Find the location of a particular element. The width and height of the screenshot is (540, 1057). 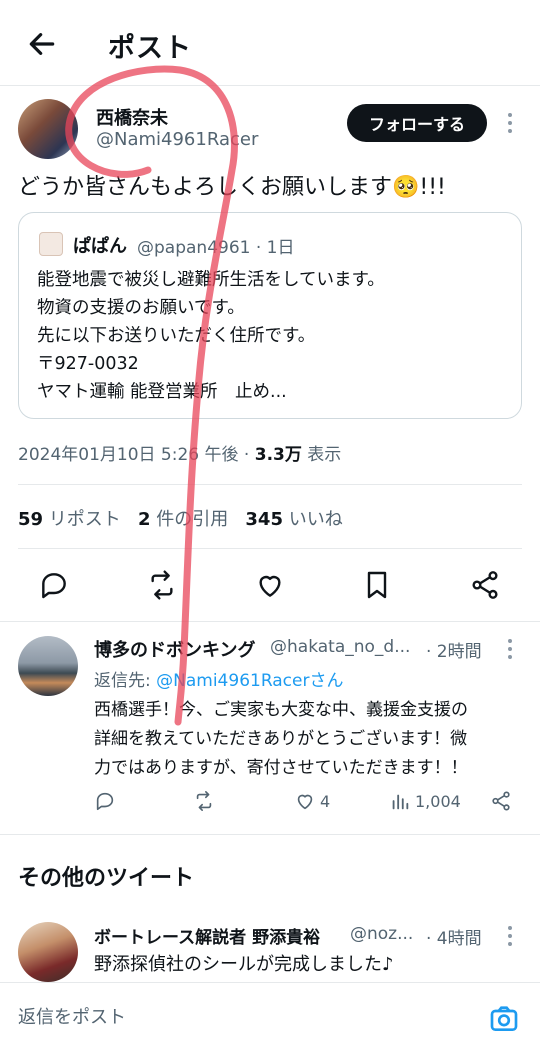

more-tweet-time: · 4時間 is located at coordinates (454, 939).